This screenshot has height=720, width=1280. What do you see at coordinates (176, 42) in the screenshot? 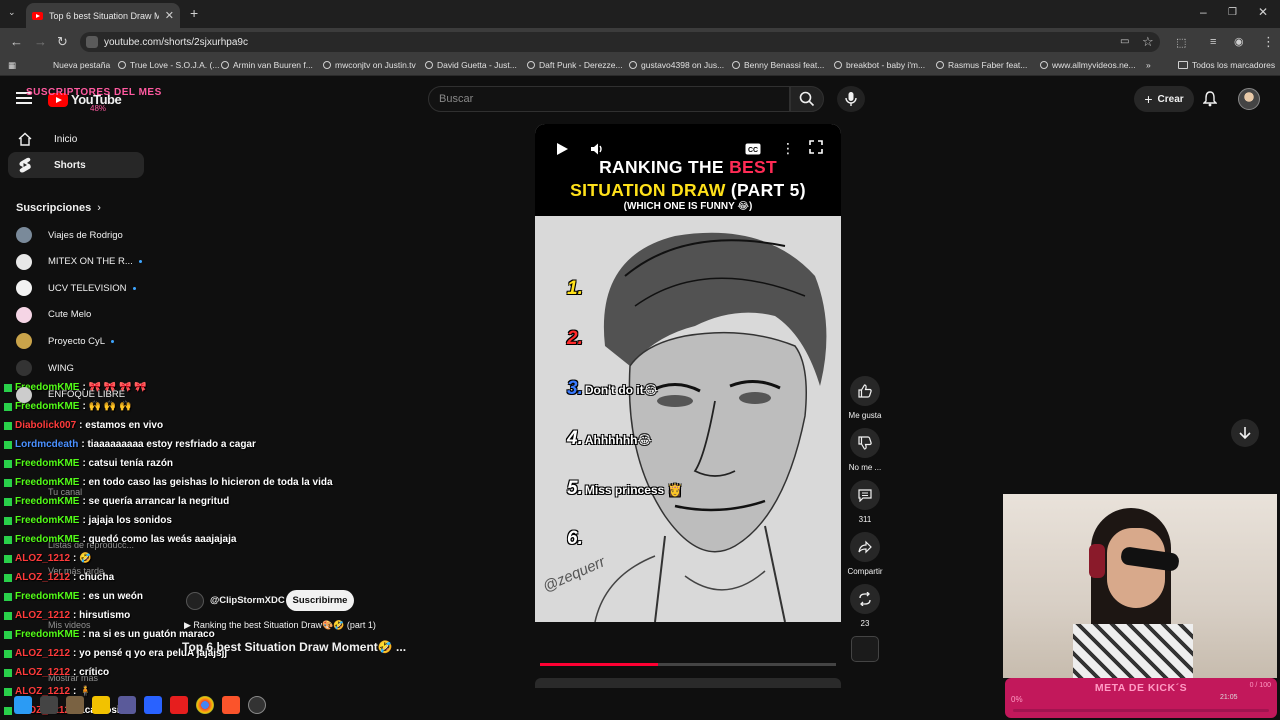
I see `url-text: youtube.com/shorts/2sjxurhpa9c` at bounding box center [176, 42].